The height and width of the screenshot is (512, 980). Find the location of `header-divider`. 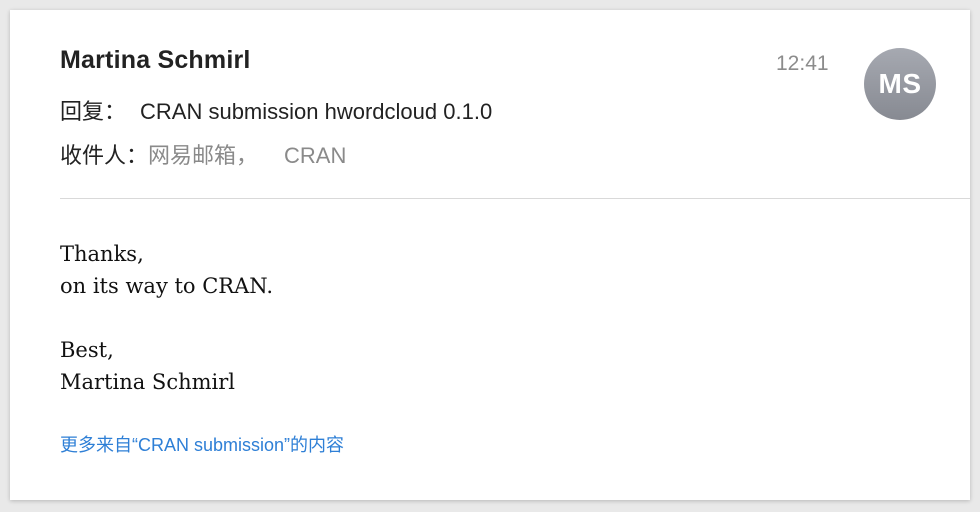

header-divider is located at coordinates (515, 198).